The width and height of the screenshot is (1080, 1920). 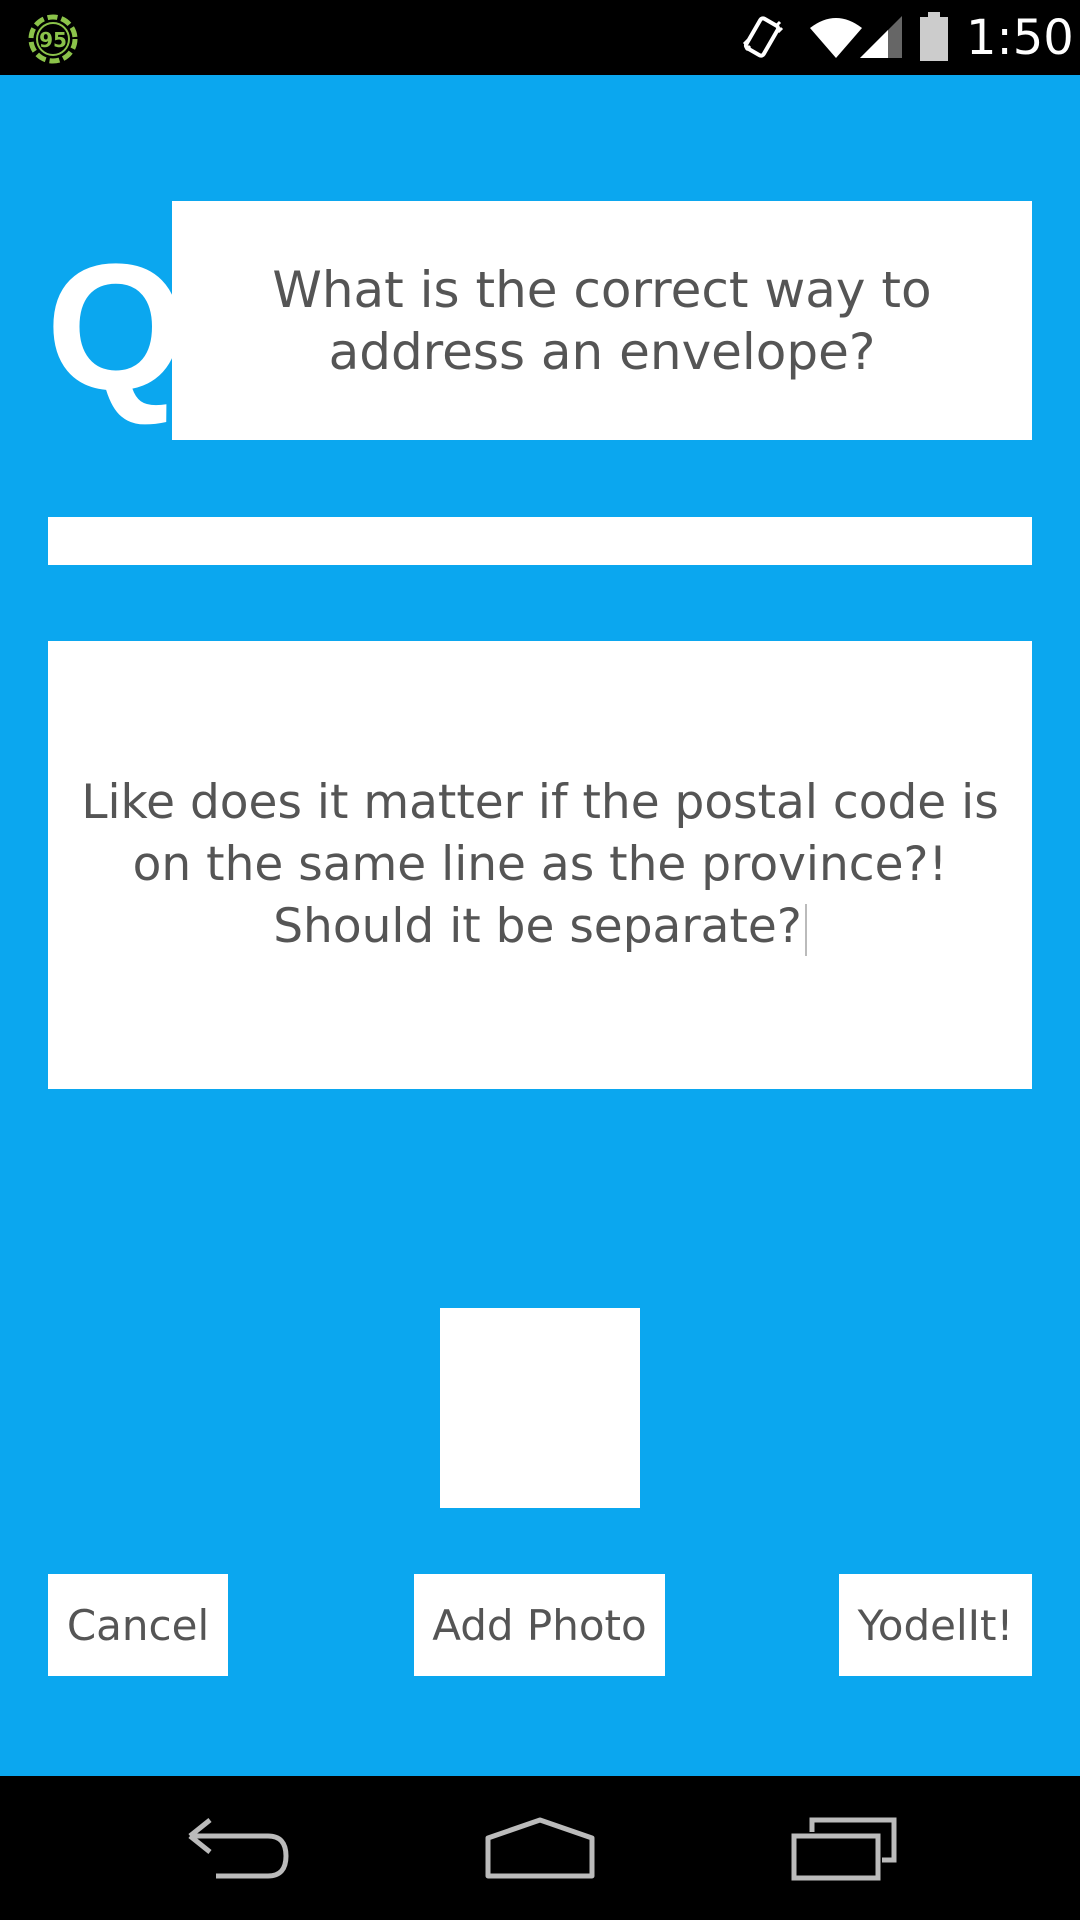 What do you see at coordinates (540, 37) in the screenshot?
I see `status-bar: 95 1:50` at bounding box center [540, 37].